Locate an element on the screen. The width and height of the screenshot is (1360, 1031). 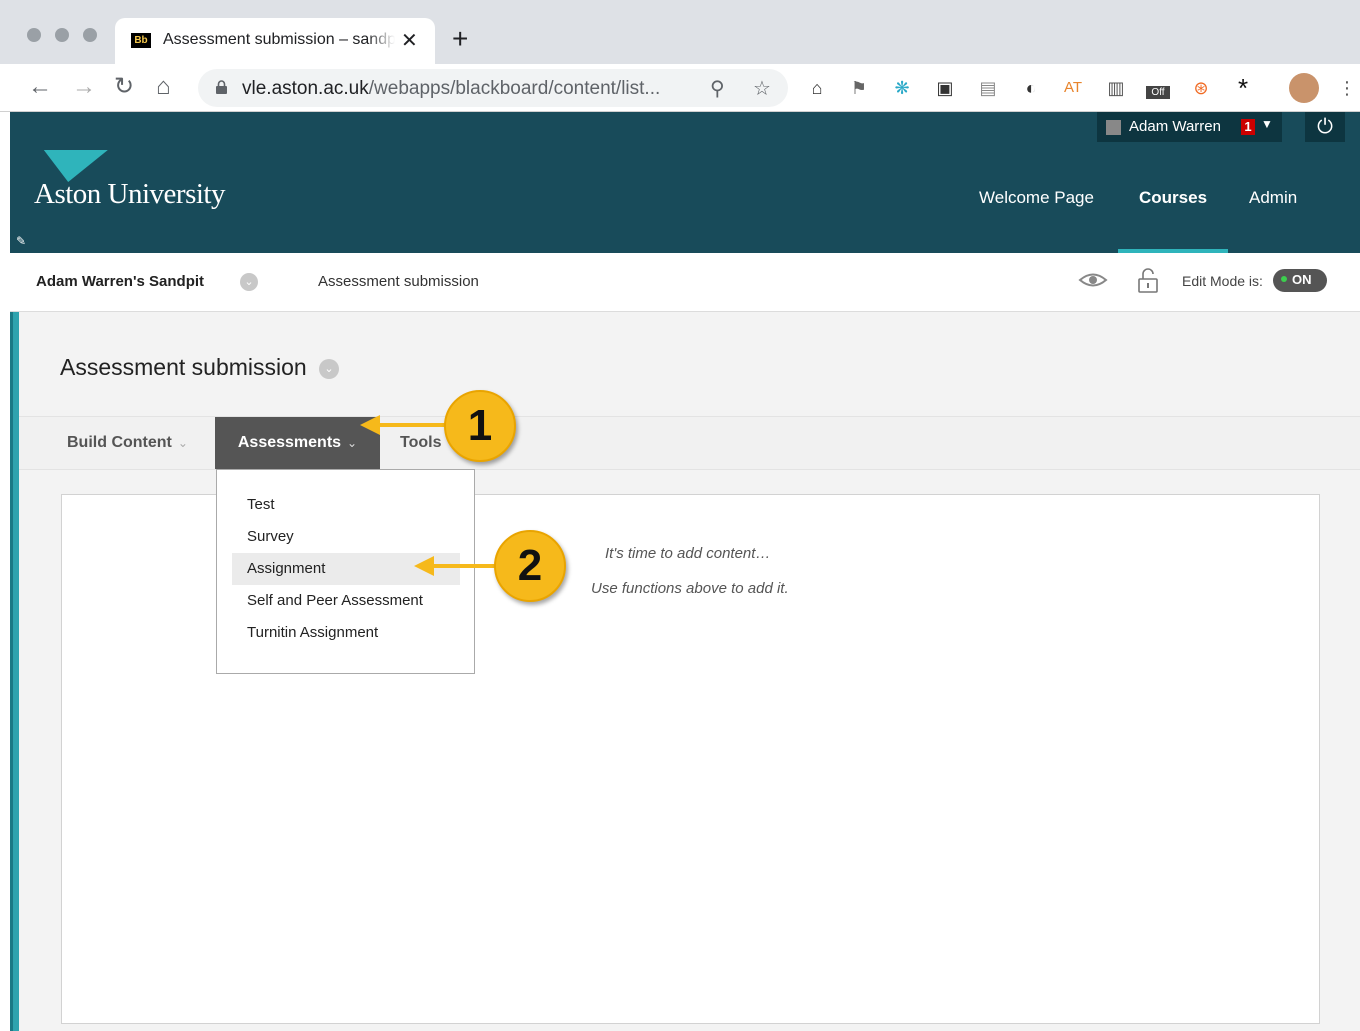
edit-mode-state: ON is located at coordinates (1302, 279).